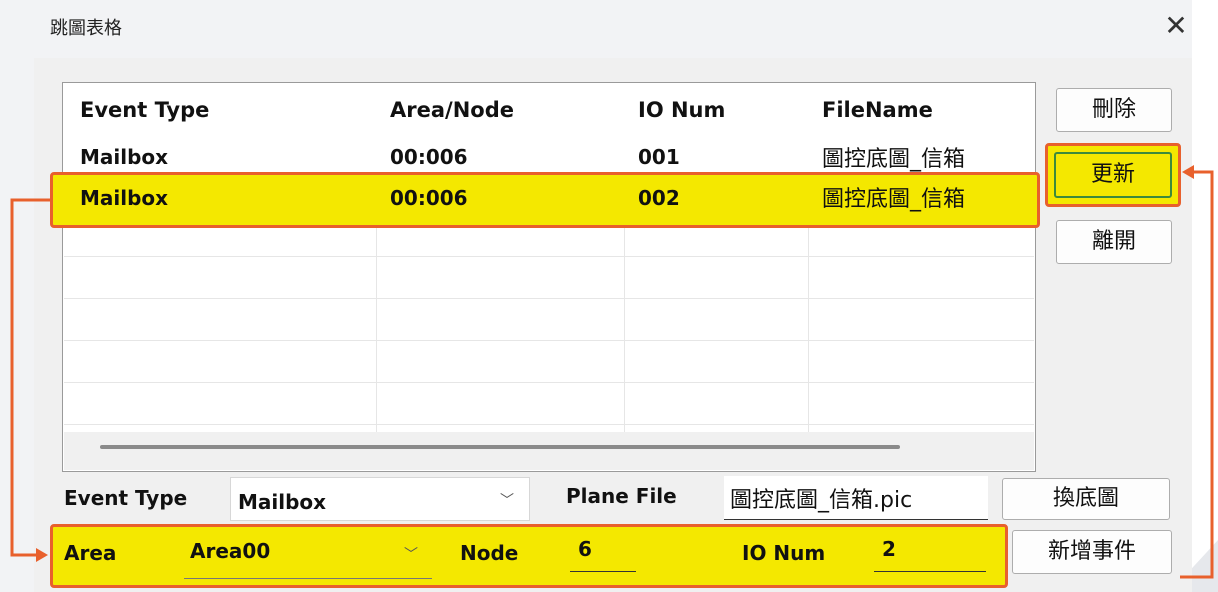 The image size is (1218, 592). Describe the element at coordinates (613, 29) in the screenshot. I see `title-bar` at that location.